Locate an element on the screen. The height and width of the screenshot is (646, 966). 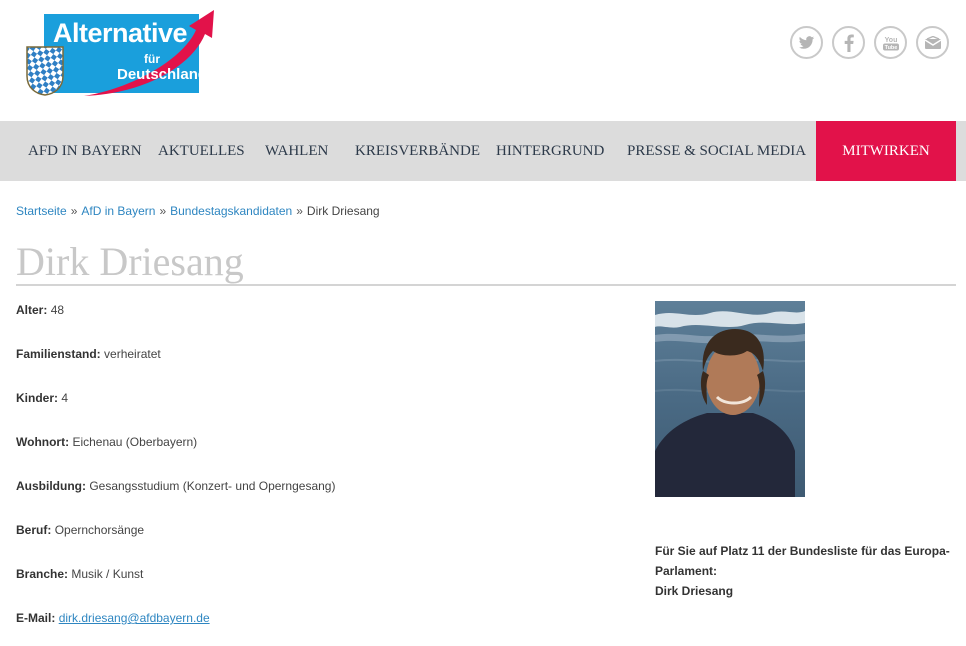
nav-item-aktuelles: AKTUELLES is located at coordinates (201, 151).